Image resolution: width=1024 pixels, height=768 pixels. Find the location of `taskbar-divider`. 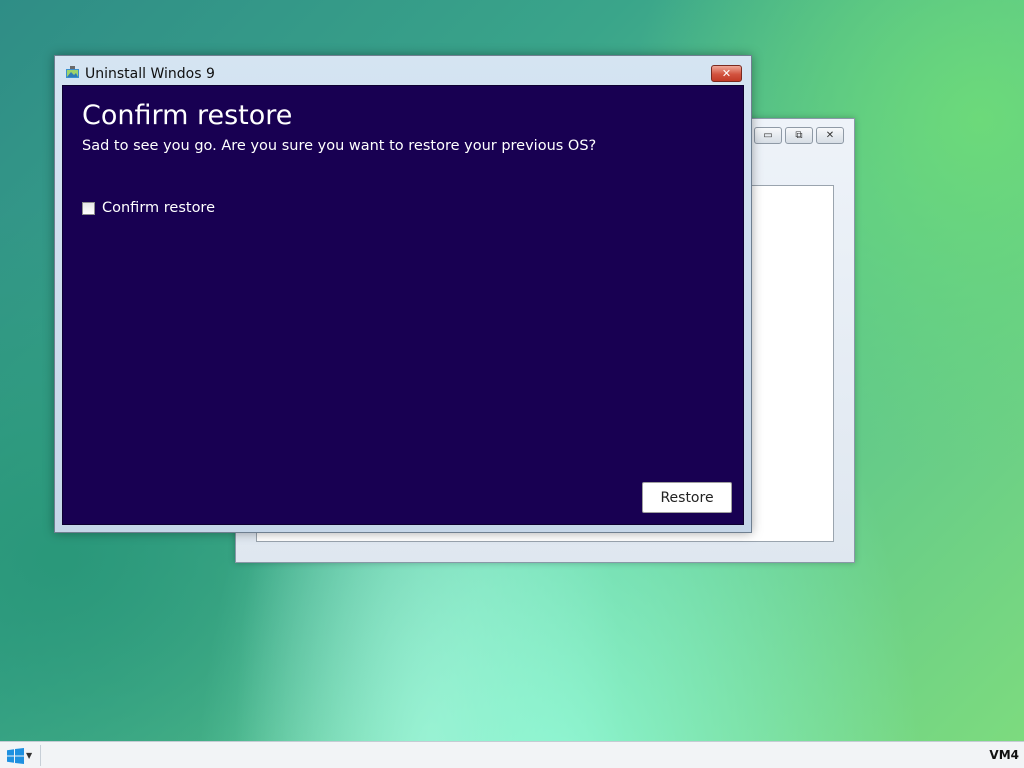

taskbar-divider is located at coordinates (40, 755).